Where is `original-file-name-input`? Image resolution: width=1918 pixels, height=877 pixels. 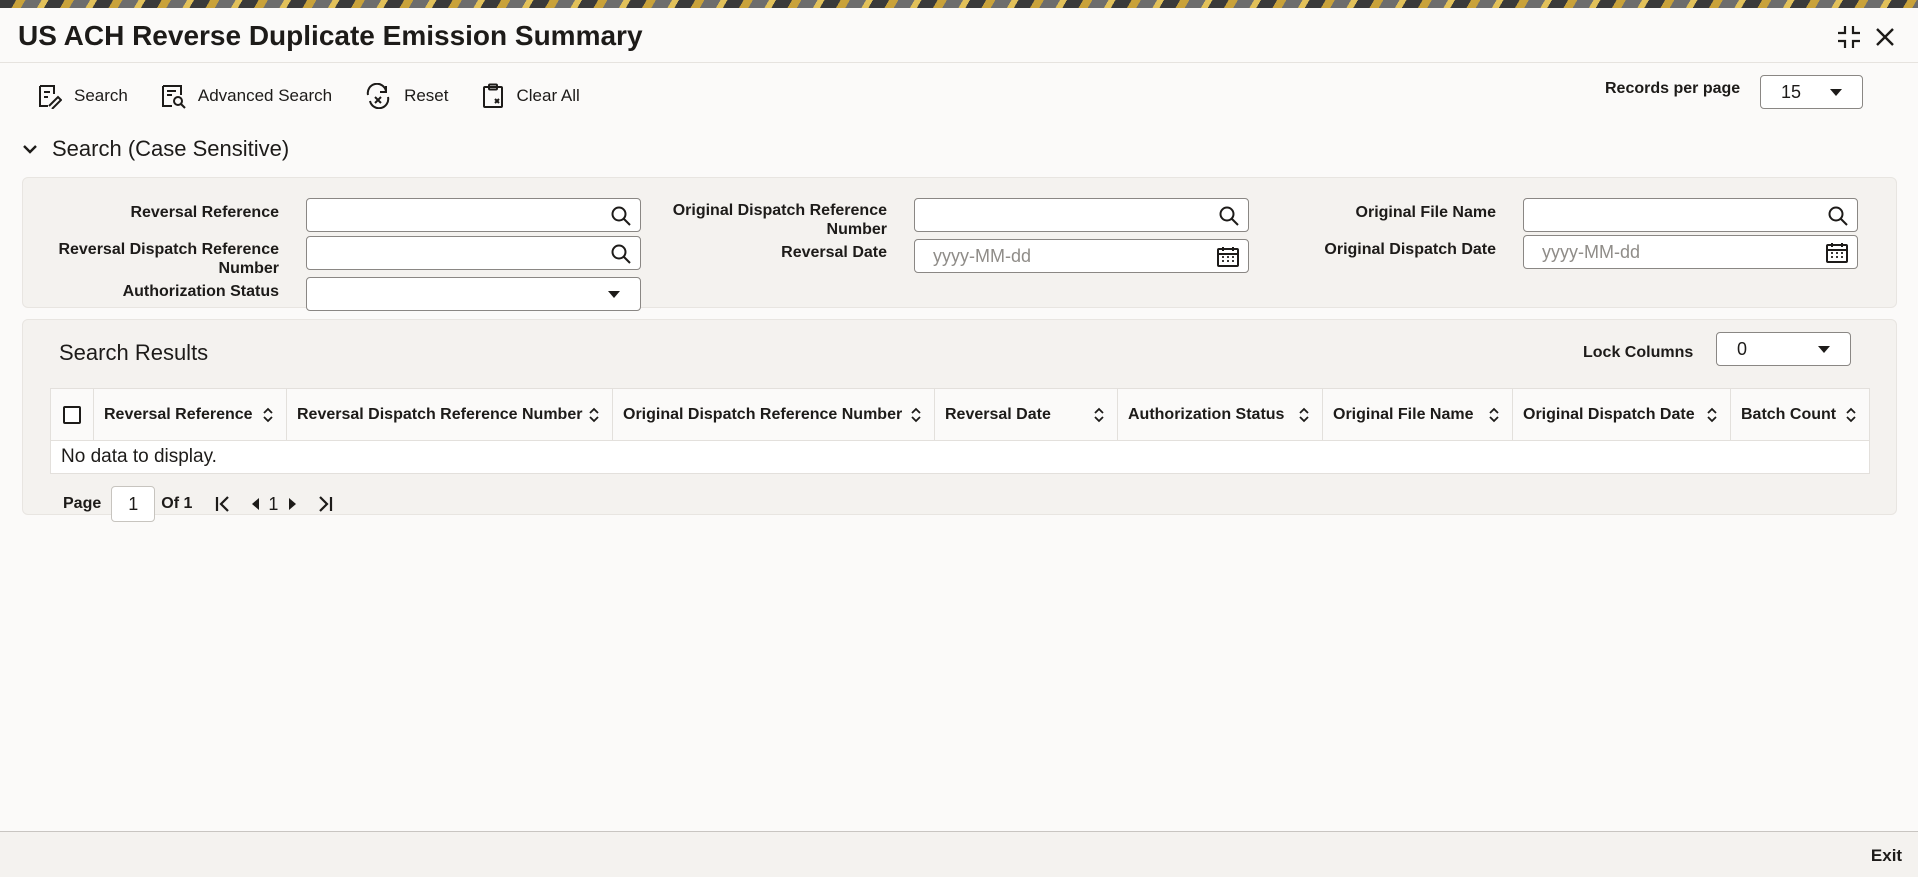 original-file-name-input is located at coordinates (1690, 215).